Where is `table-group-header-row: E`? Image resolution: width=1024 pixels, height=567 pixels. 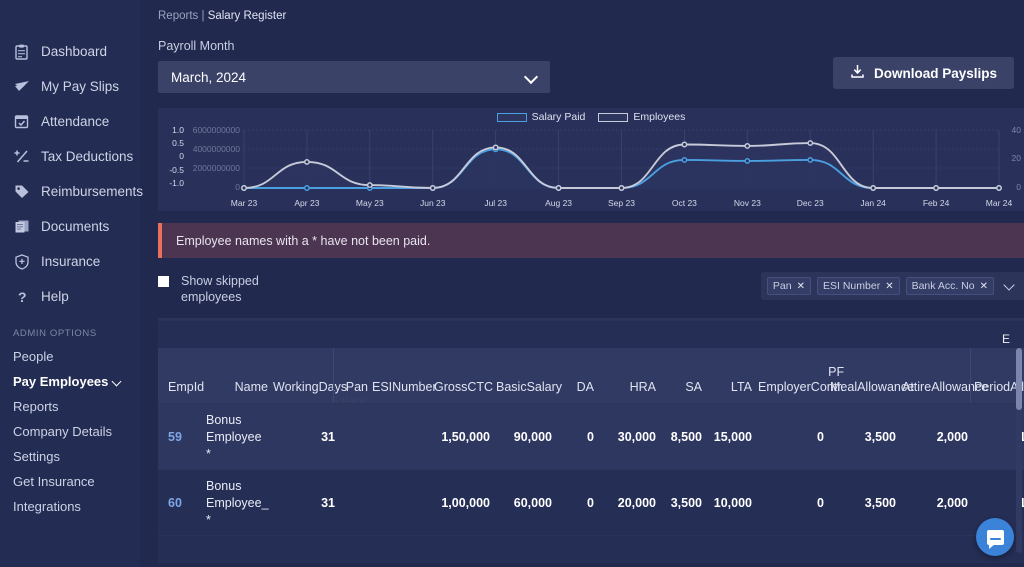
table-group-header-row: E is located at coordinates (591, 333).